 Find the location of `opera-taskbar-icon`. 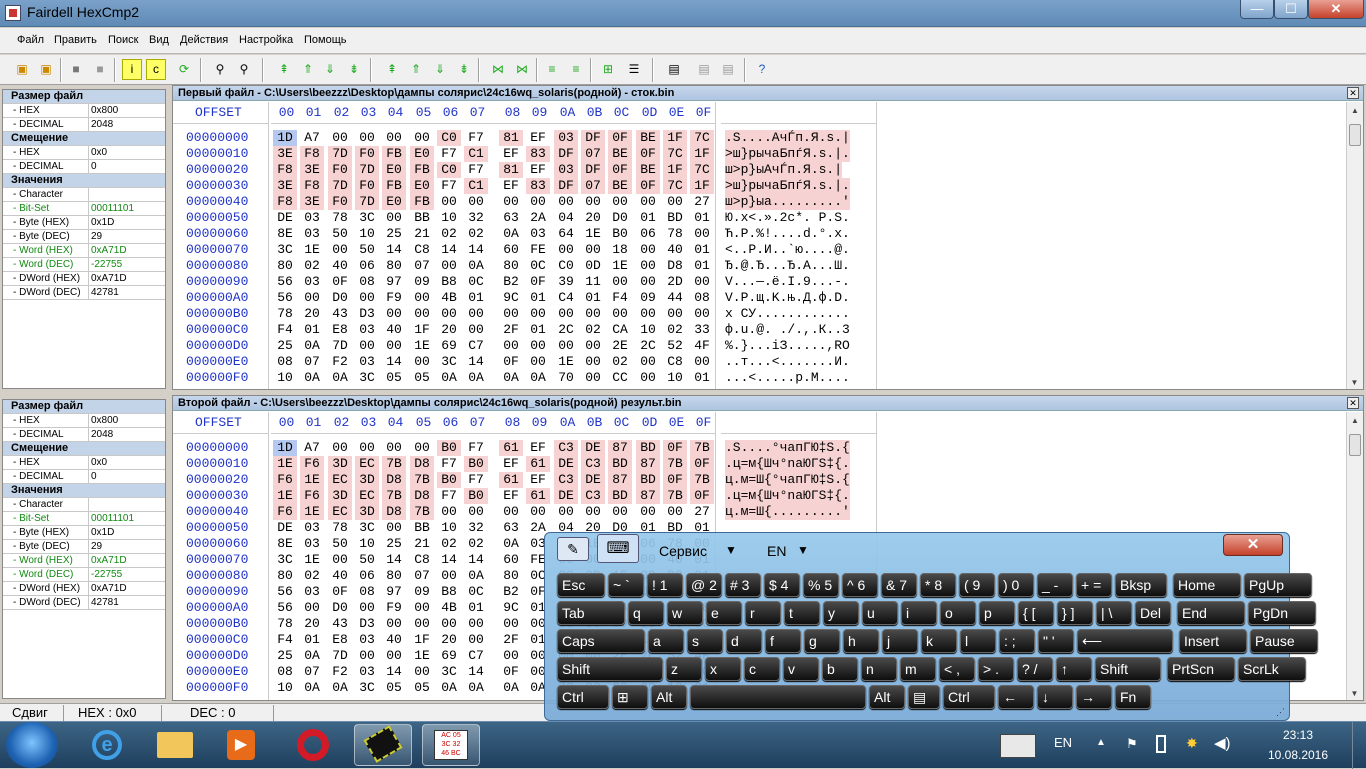

opera-taskbar-icon is located at coordinates (313, 745).